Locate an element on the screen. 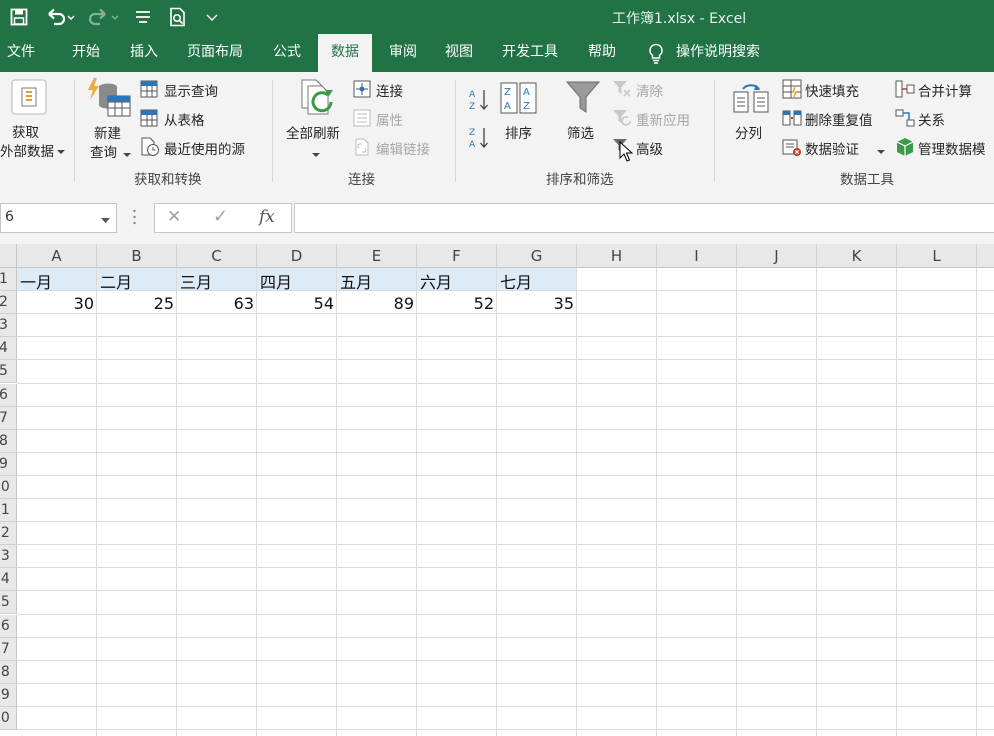 The height and width of the screenshot is (736, 994). advanced-button: 高级 is located at coordinates (649, 148).